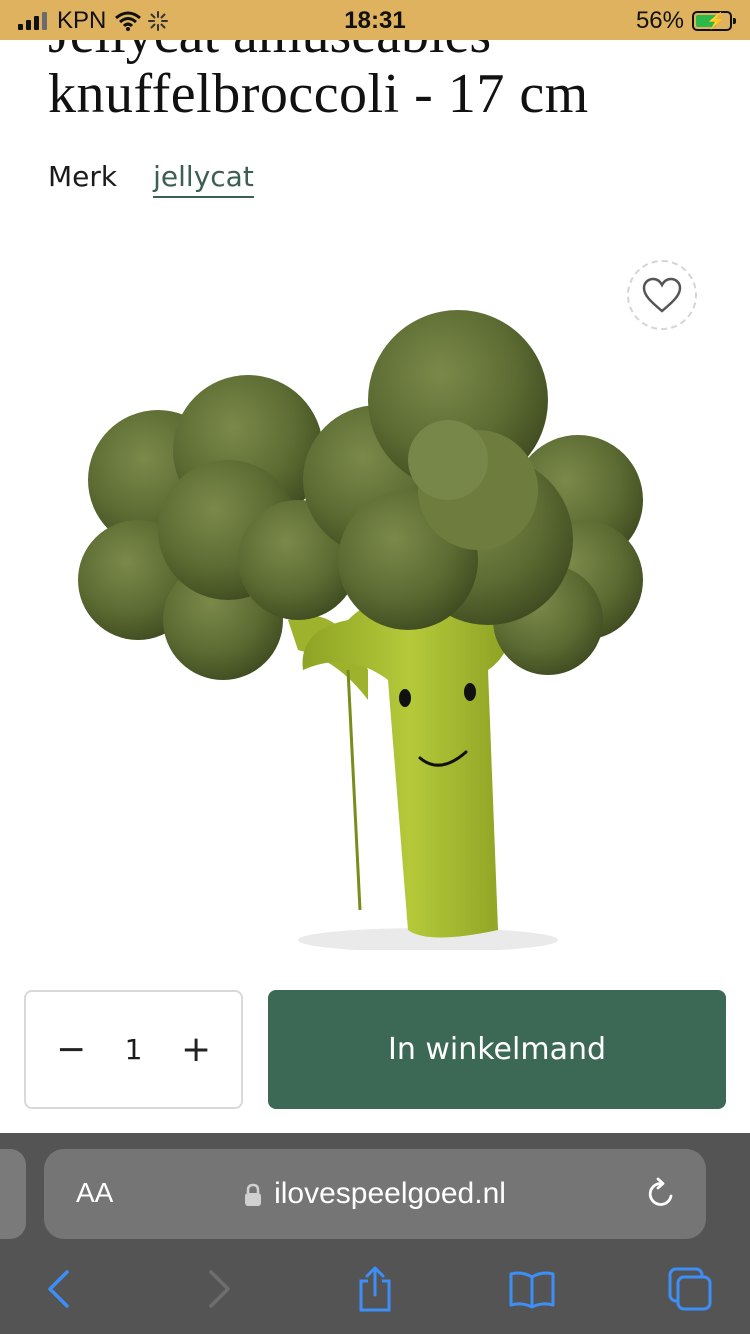 This screenshot has width=750, height=1334. What do you see at coordinates (71, 1049) in the screenshot?
I see `decrease-quantity-button: −` at bounding box center [71, 1049].